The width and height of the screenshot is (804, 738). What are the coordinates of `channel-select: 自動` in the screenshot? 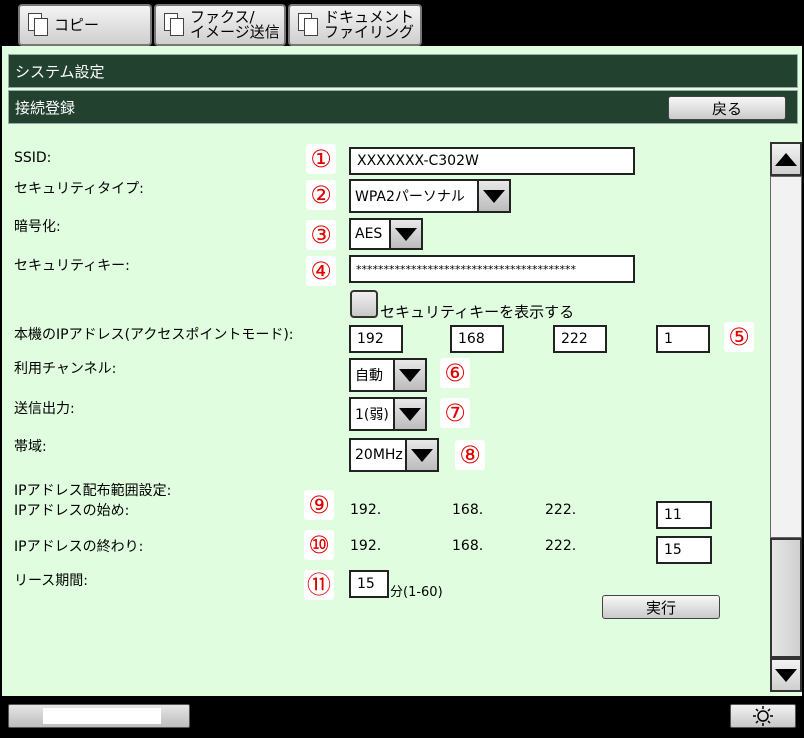 It's located at (388, 375).